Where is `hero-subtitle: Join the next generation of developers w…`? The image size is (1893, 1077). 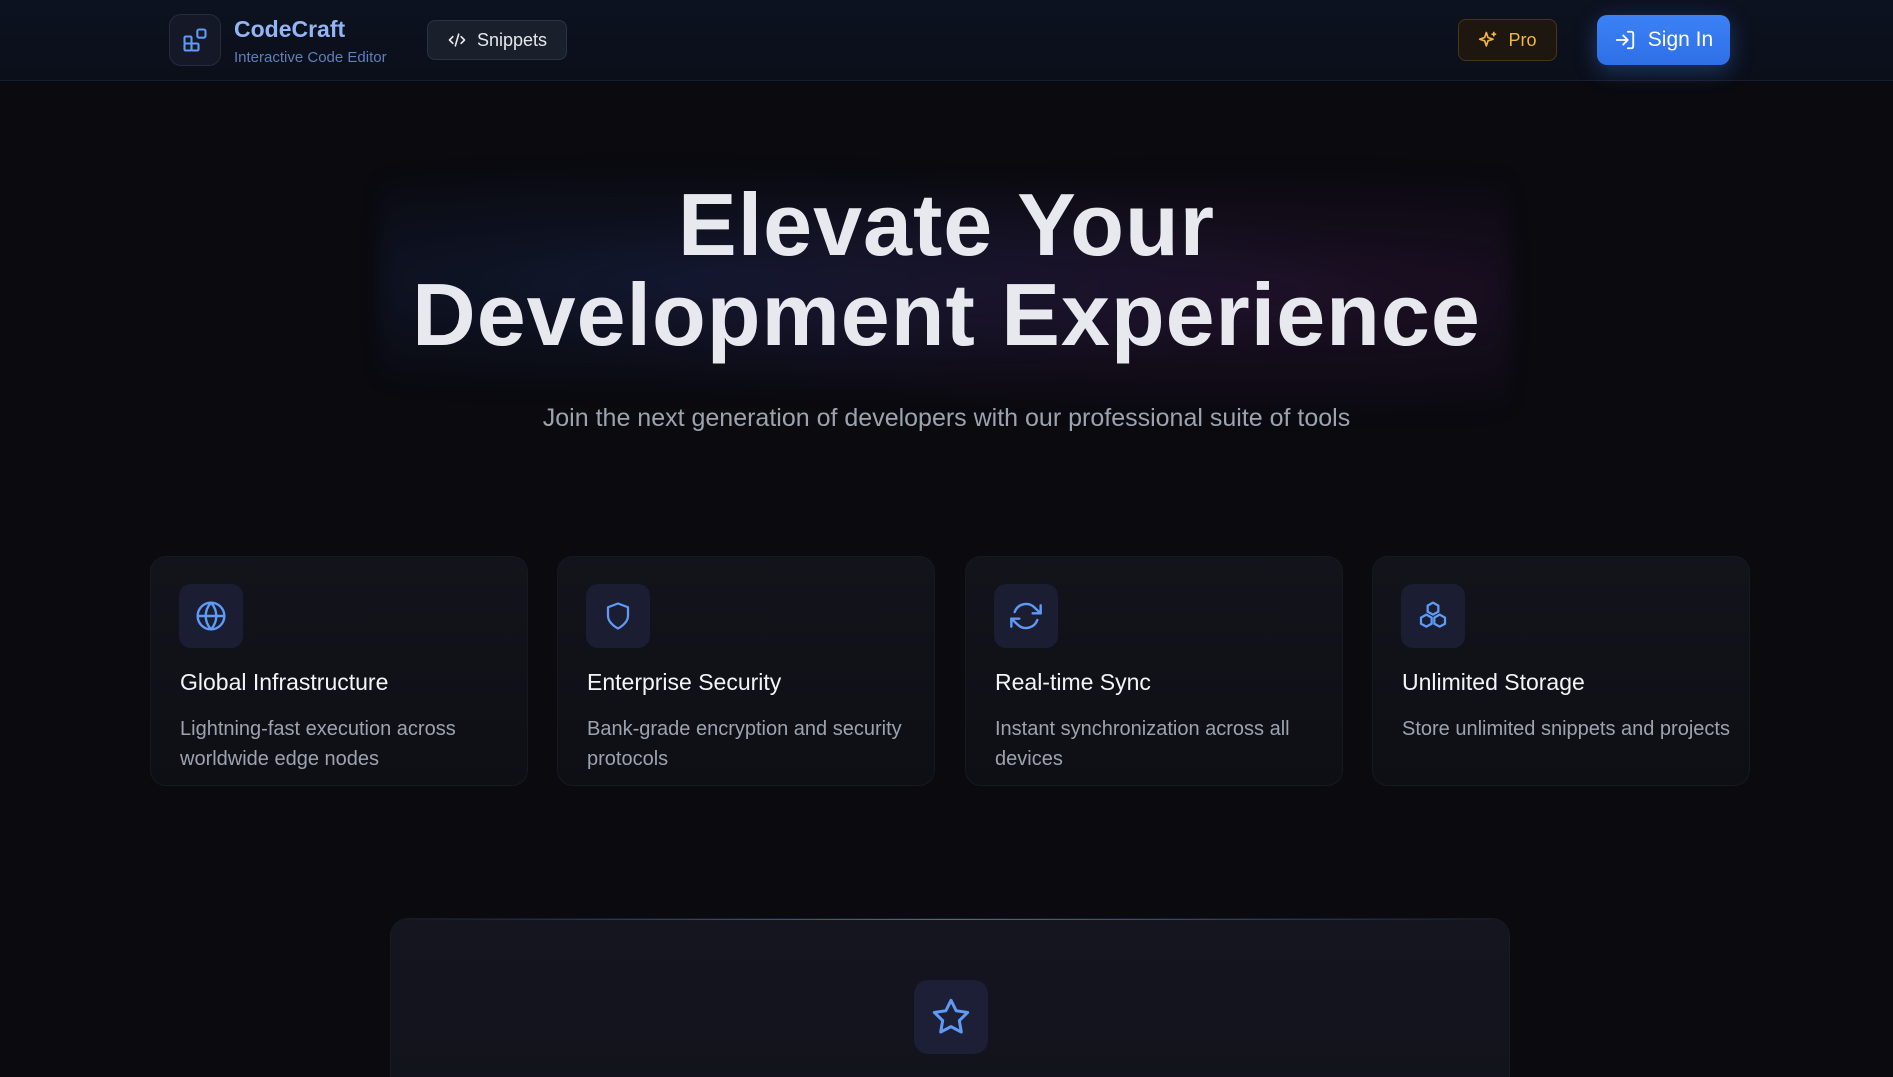
hero-subtitle: Join the next generation of developers w… is located at coordinates (946, 418).